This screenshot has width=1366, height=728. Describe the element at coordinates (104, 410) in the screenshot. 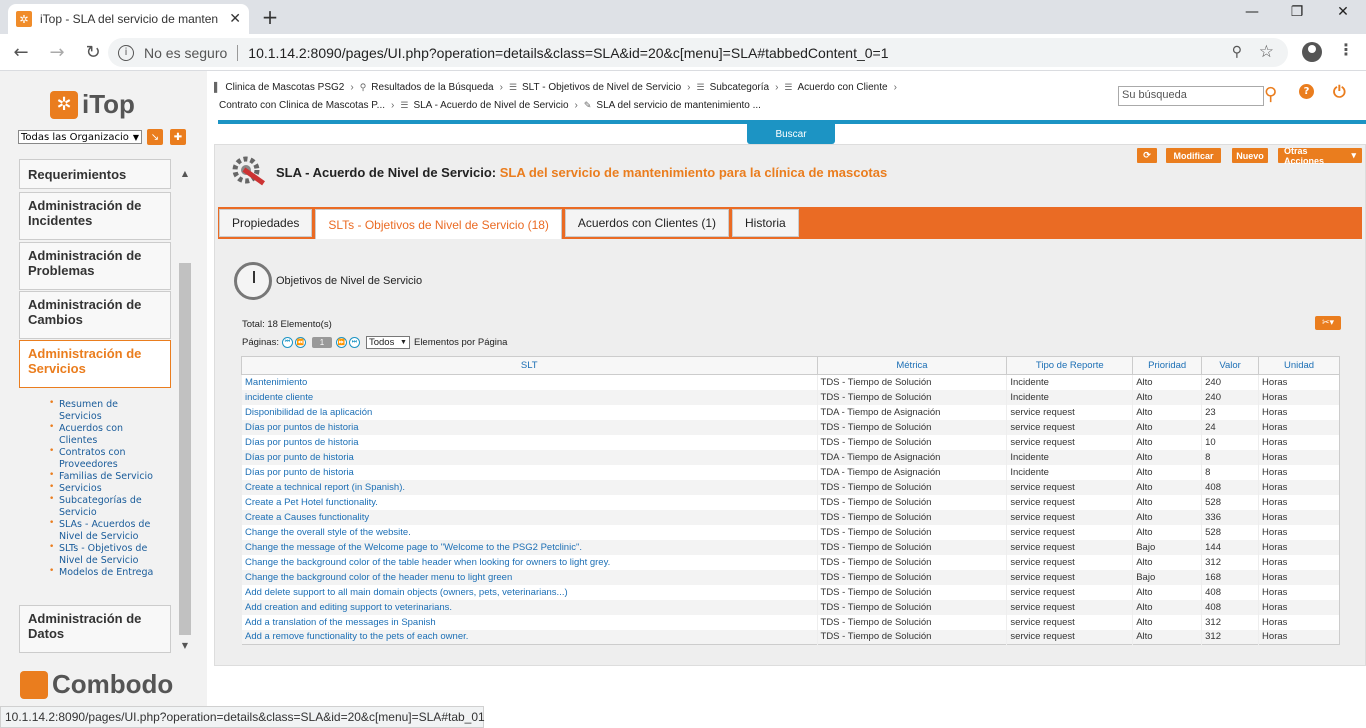

I see `submenu-item: Resumen de Servicios` at that location.